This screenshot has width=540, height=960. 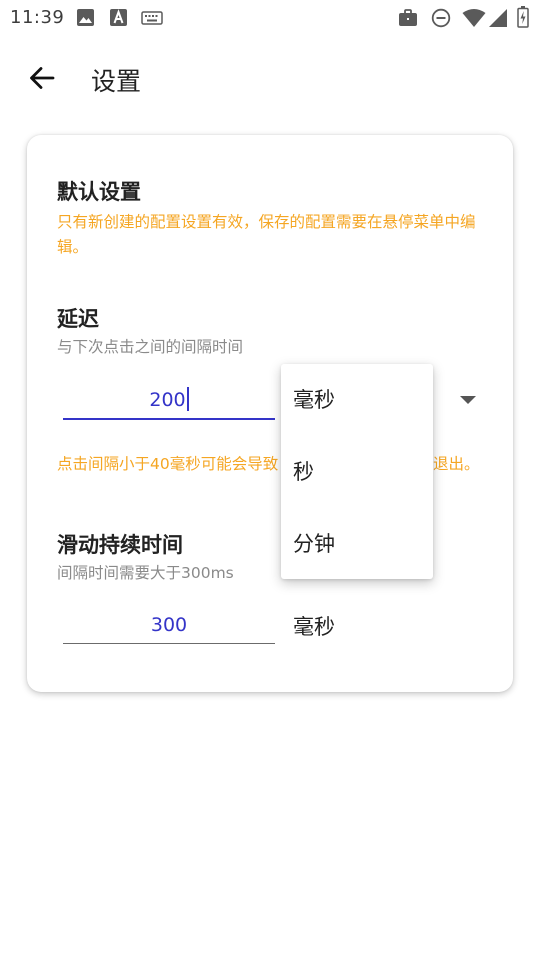 What do you see at coordinates (99, 192) in the screenshot?
I see `default-settings-title: 默认设置` at bounding box center [99, 192].